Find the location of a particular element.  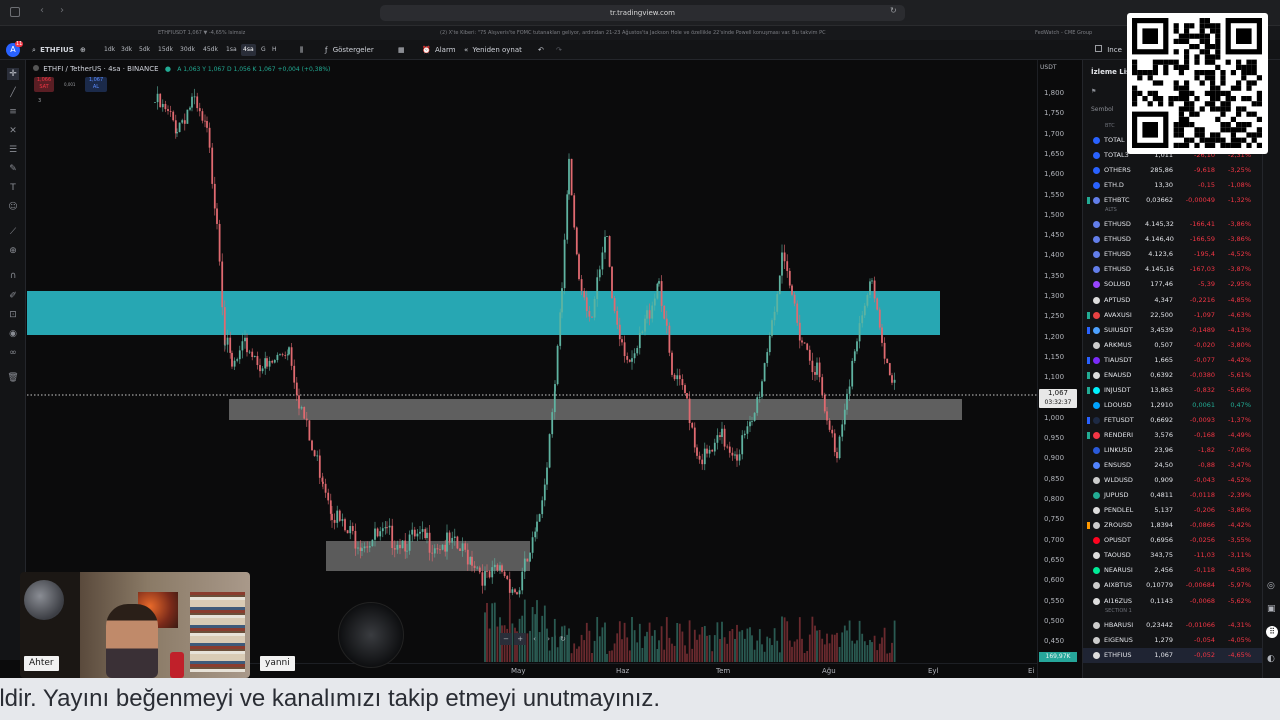

trendline-icon: ╱ is located at coordinates (13, 93).